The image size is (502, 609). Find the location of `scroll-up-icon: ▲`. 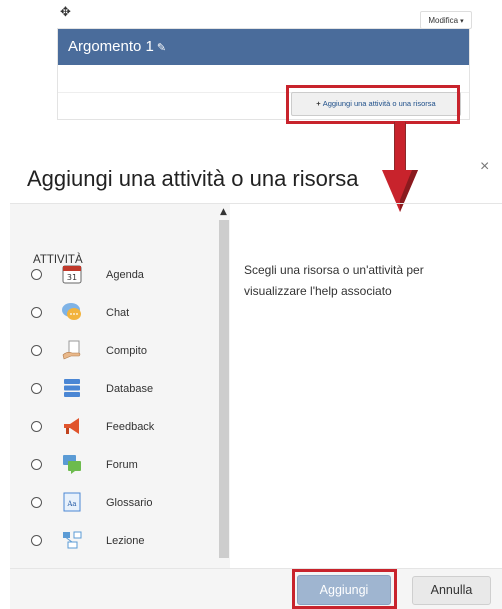

scroll-up-icon: ▲ is located at coordinates (223, 212).